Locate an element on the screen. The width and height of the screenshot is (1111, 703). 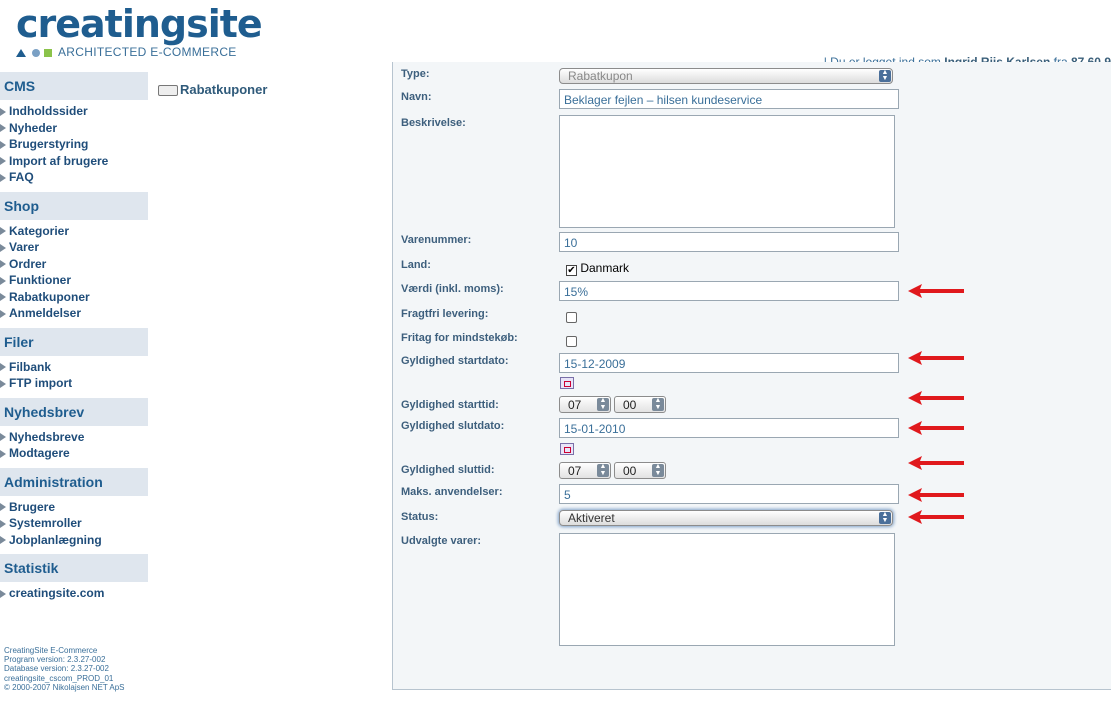
sidebar-item: Kategorier is located at coordinates (74, 231).